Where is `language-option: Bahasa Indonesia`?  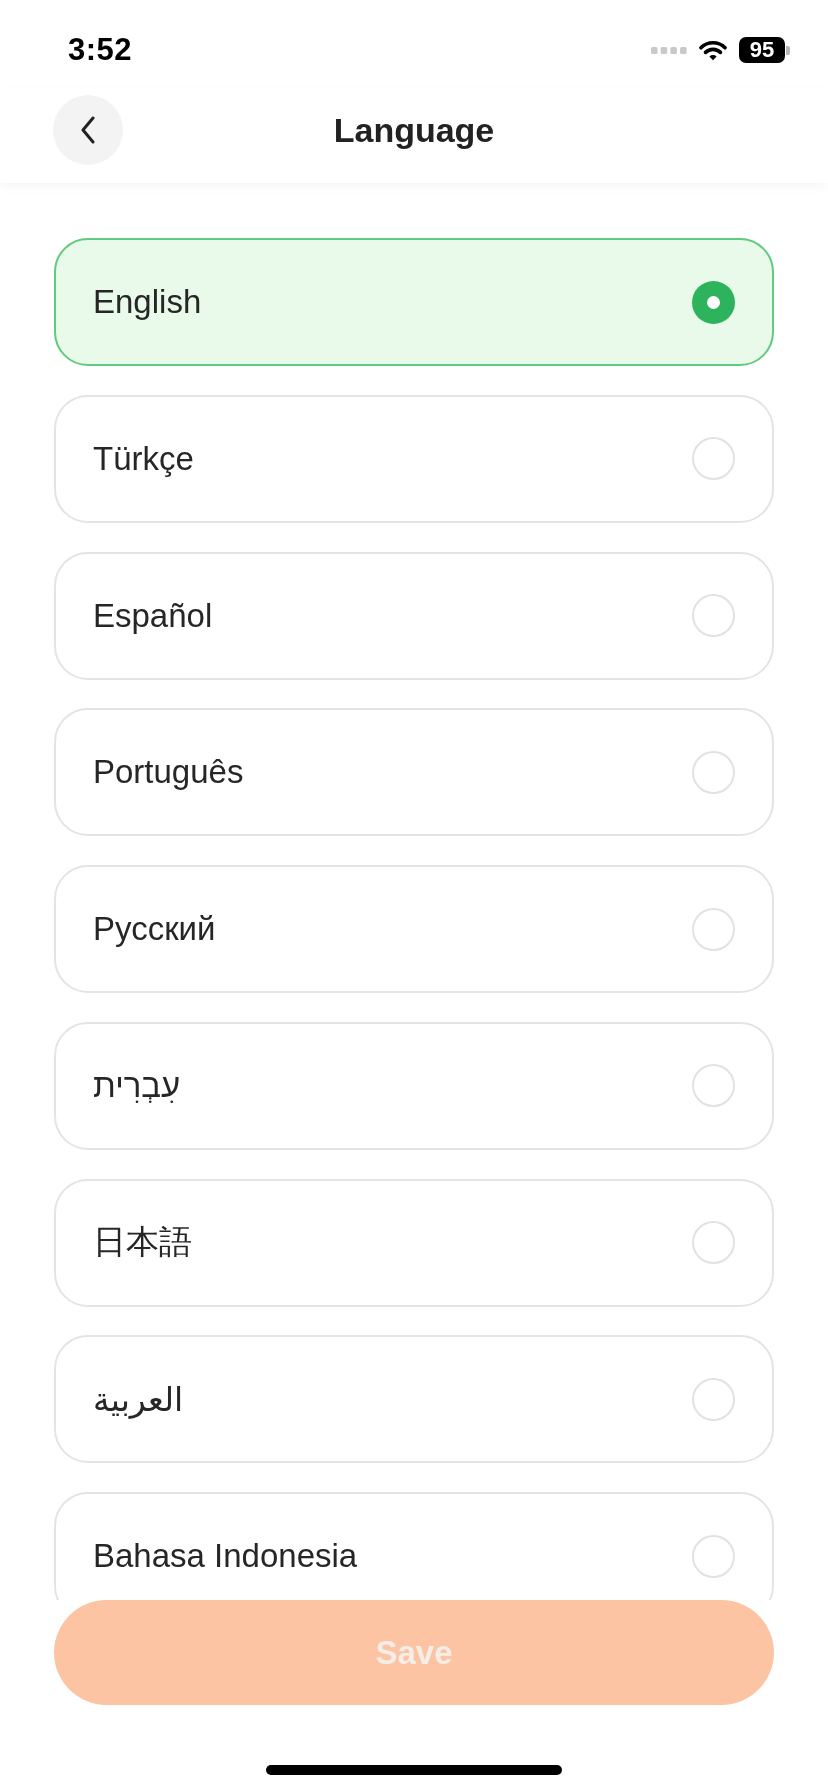
language-option: Bahasa Indonesia is located at coordinates (414, 1546).